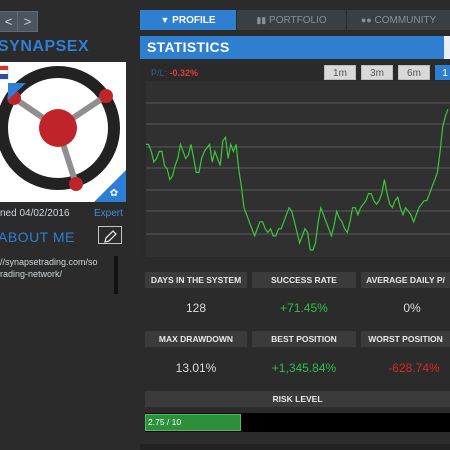  I want to click on pnl-label: P/L:, so click(159, 73).